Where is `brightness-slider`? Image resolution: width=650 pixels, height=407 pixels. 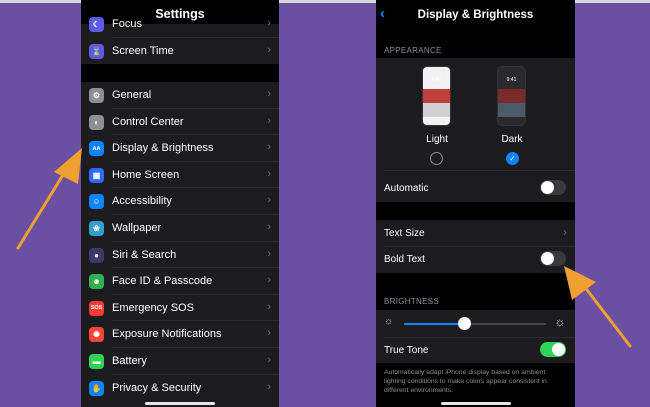 brightness-slider is located at coordinates (475, 323).